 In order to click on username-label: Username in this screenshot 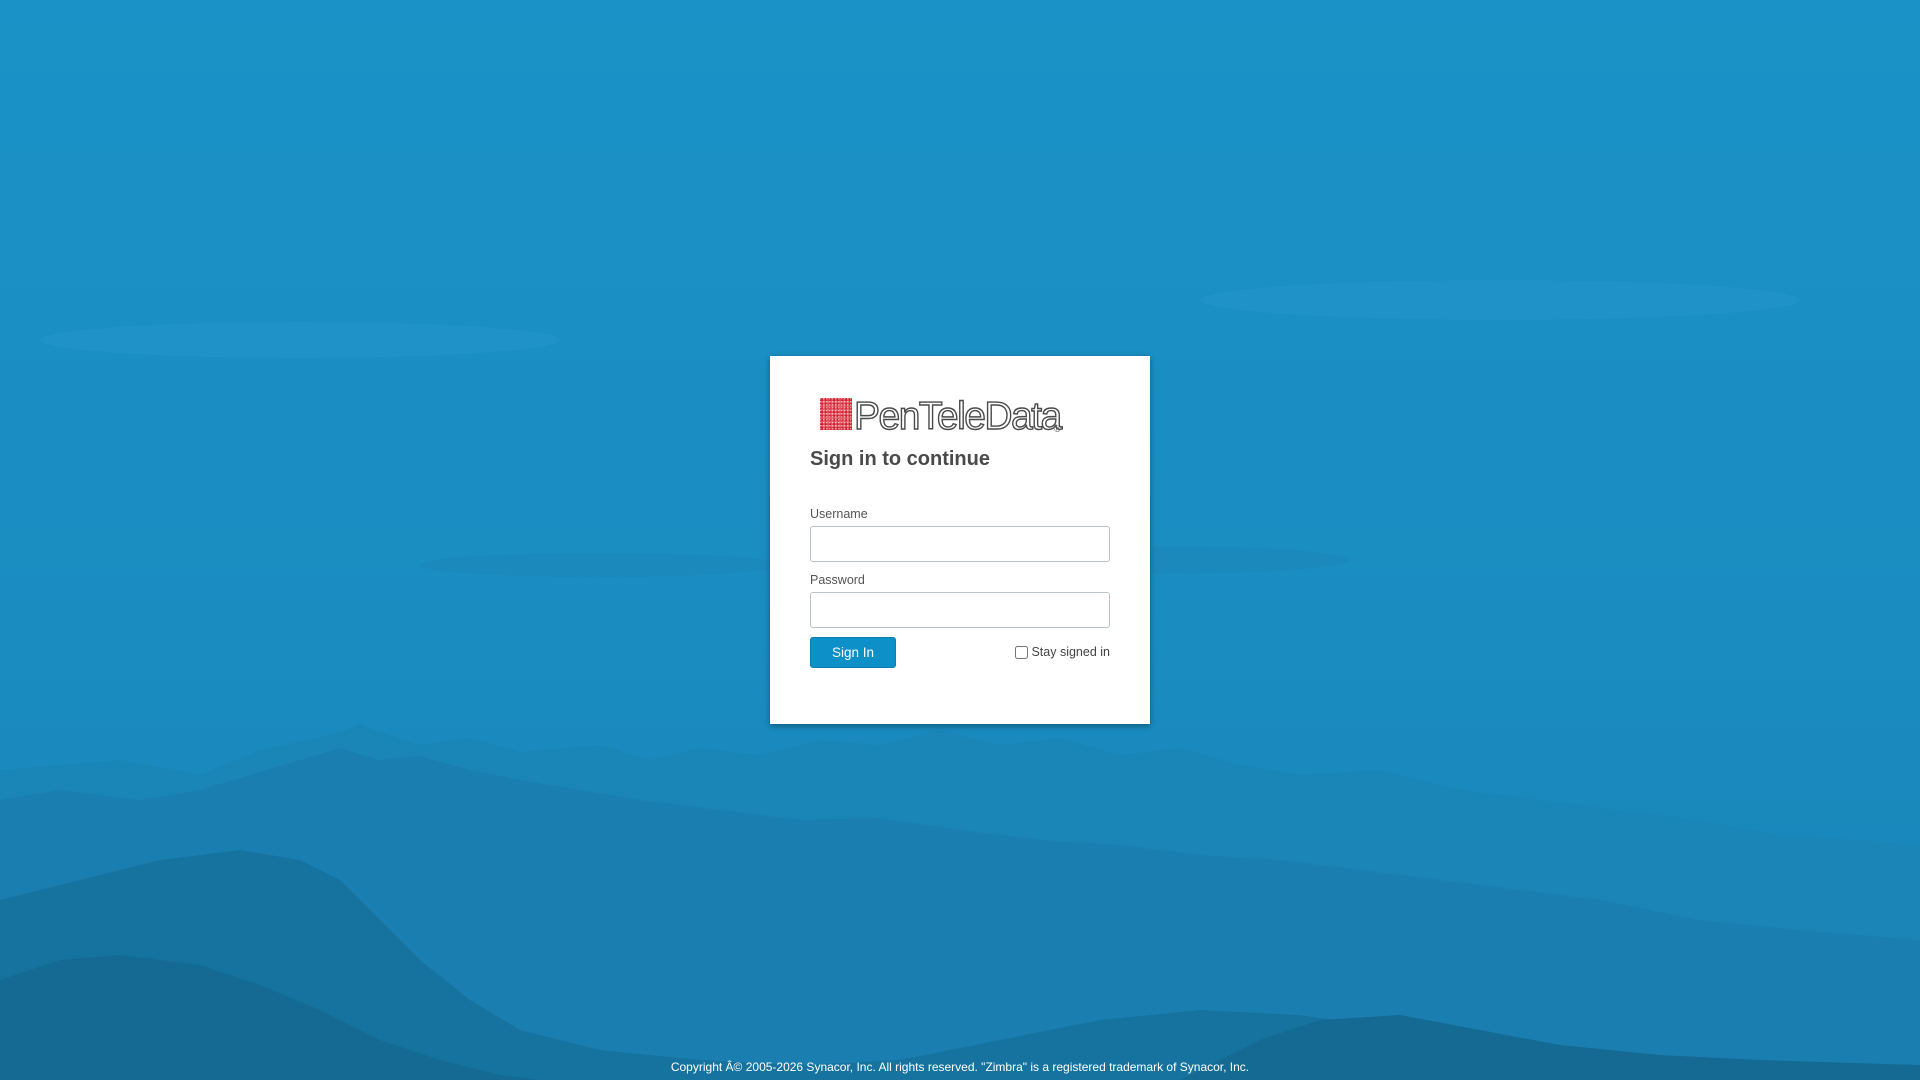, I will do `click(839, 514)`.